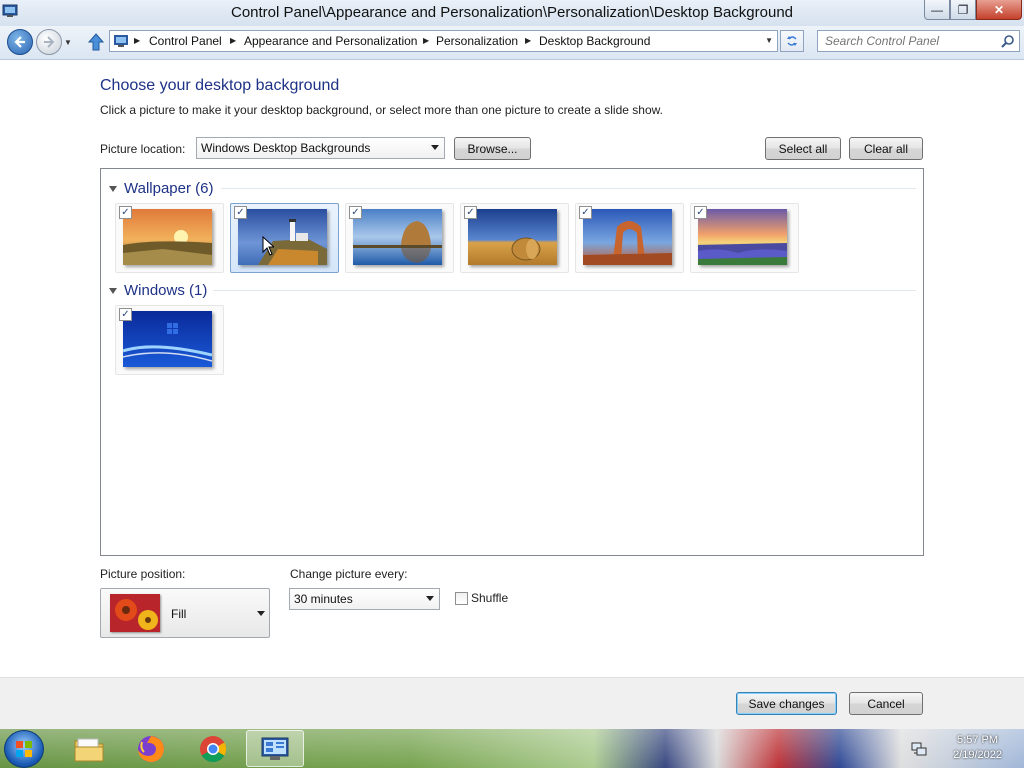  I want to click on taskbar-firefox, so click(151, 748).